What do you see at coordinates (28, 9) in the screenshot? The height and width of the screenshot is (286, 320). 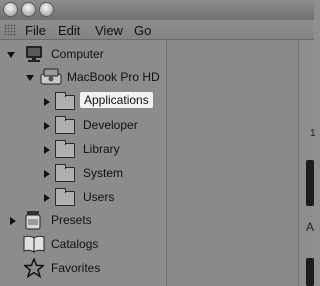 I see `minimize-window-button` at bounding box center [28, 9].